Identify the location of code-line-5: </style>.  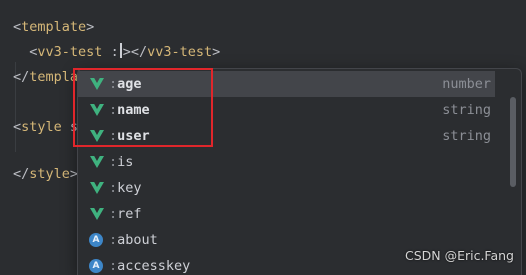
(45, 174).